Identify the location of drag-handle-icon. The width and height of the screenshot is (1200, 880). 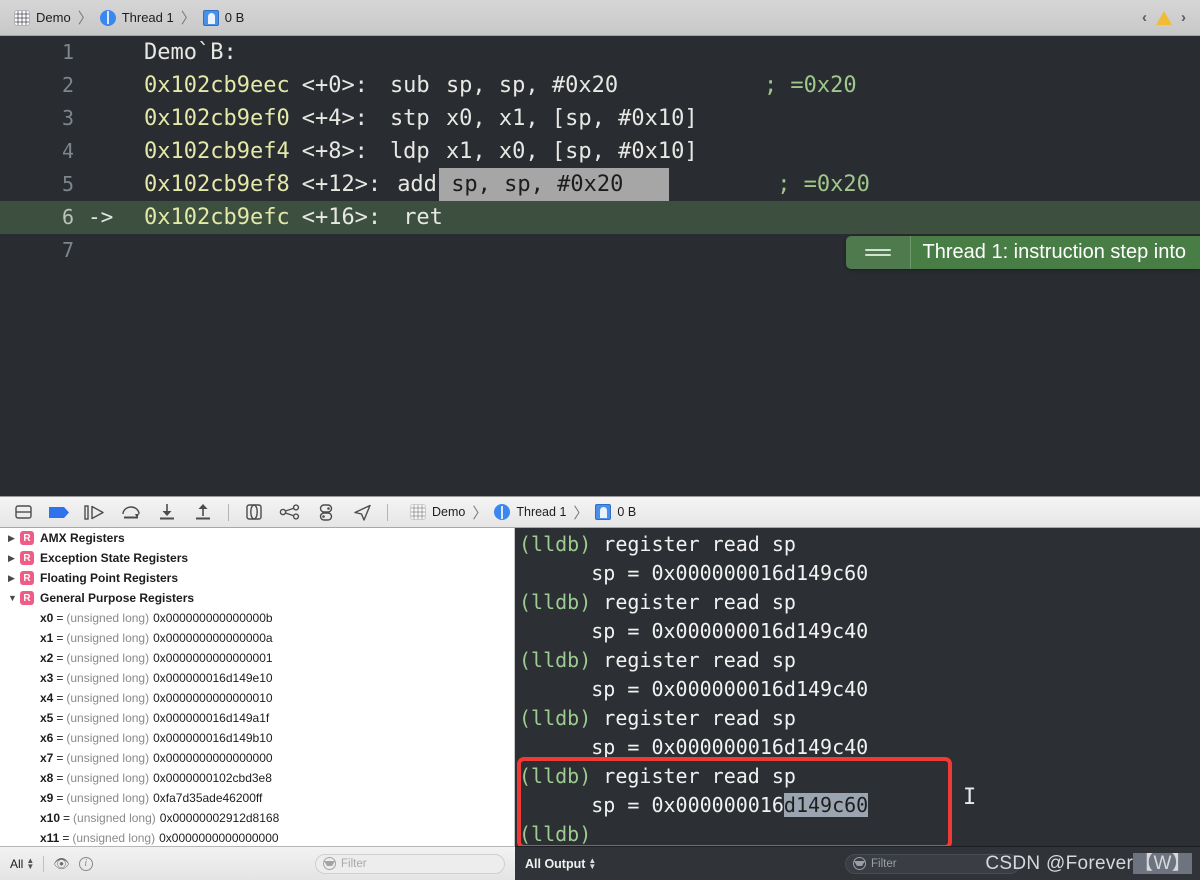
(877, 252).